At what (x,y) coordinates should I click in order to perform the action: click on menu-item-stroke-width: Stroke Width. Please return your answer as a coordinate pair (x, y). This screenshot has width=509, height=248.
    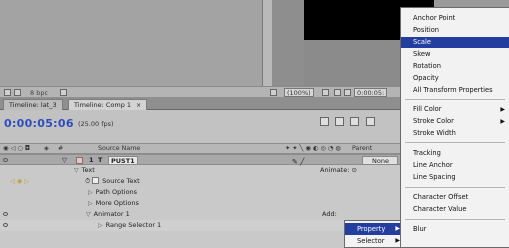
    Looking at the image, I should click on (455, 133).